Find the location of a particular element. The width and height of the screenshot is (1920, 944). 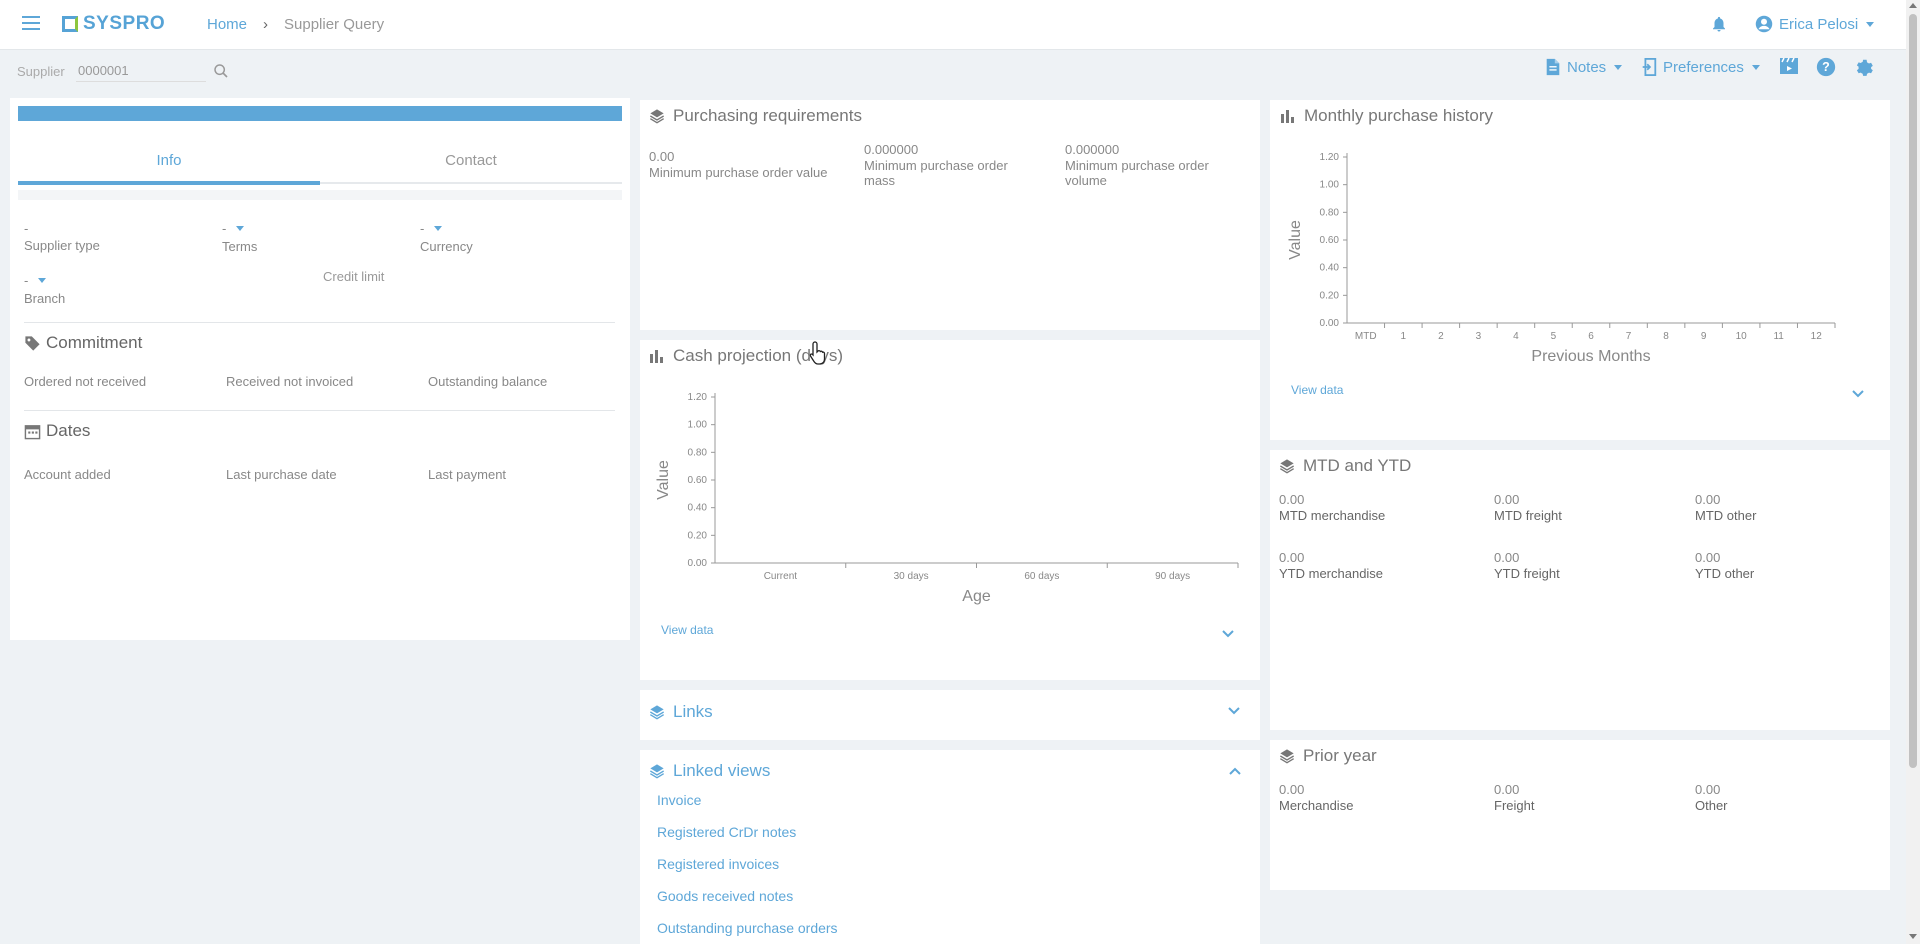

prior-freight-label: Freight is located at coordinates (1514, 805).